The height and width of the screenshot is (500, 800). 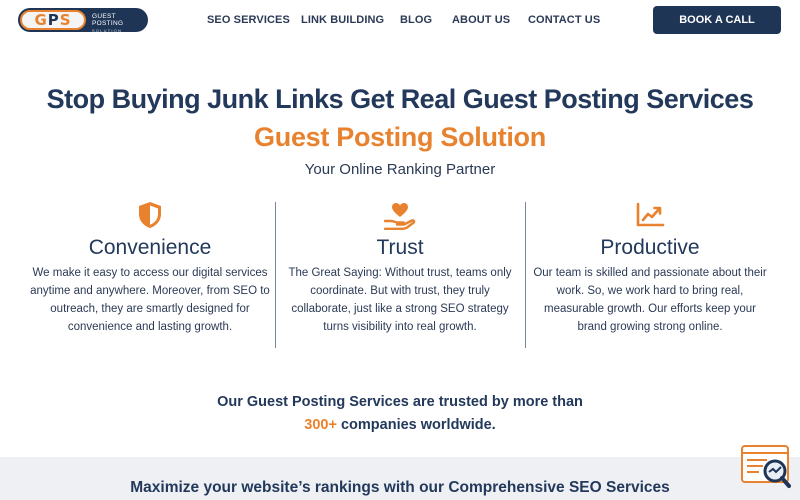 What do you see at coordinates (717, 20) in the screenshot?
I see `book-a-call-button: BOOK A CALL` at bounding box center [717, 20].